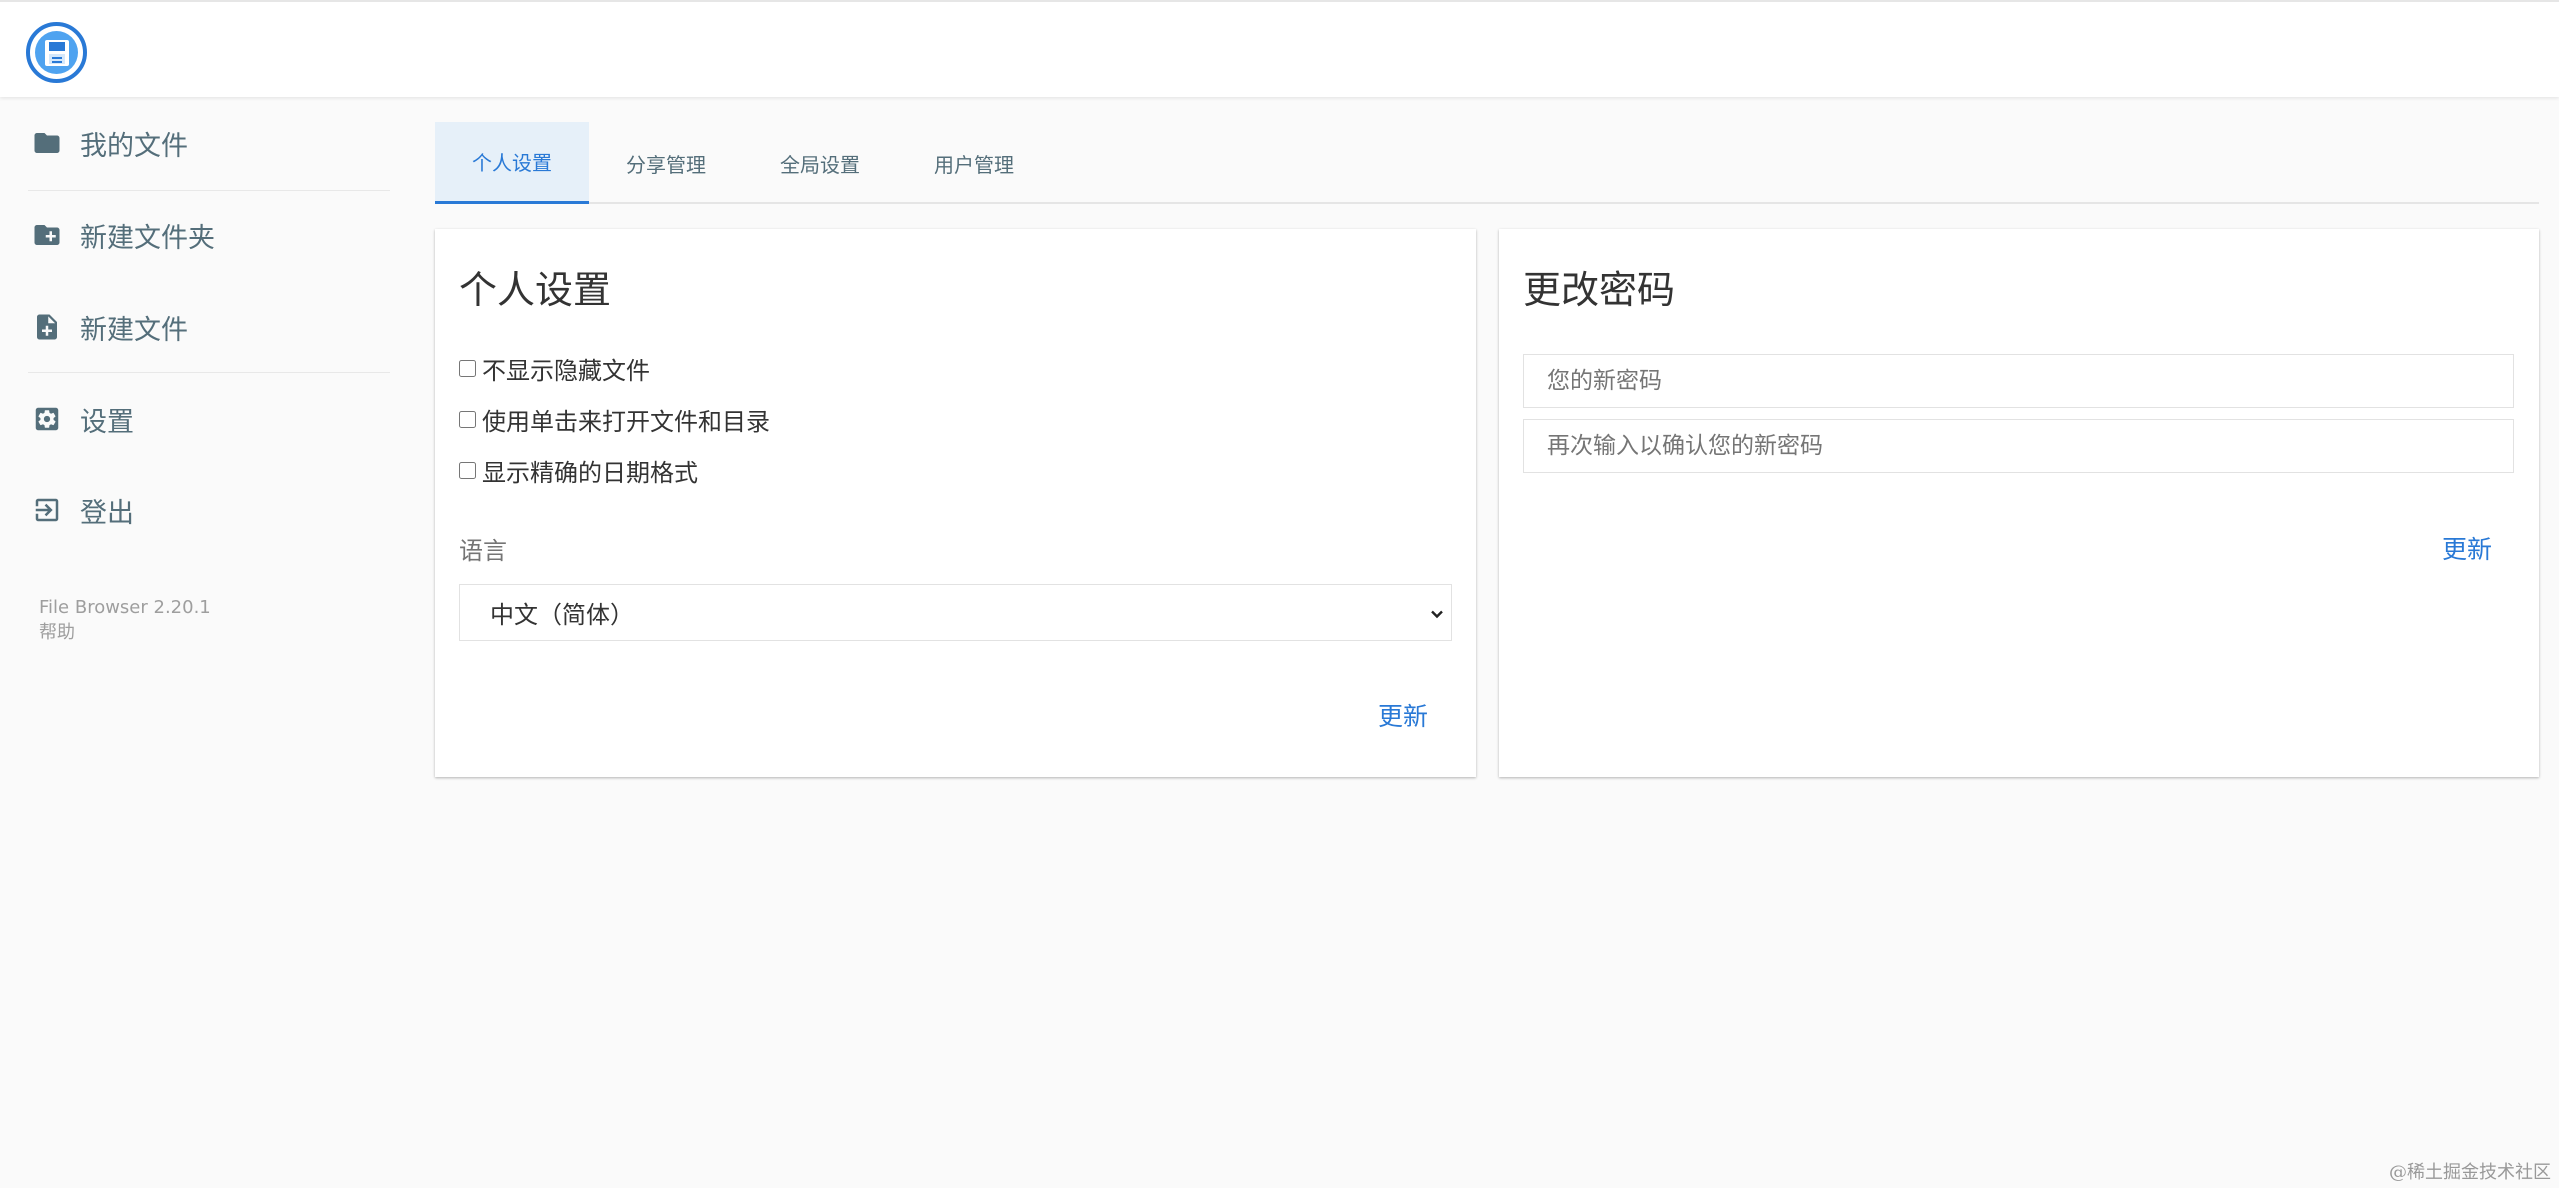  Describe the element at coordinates (512, 163) in the screenshot. I see `tab-profile-settings: 个人设置` at that location.